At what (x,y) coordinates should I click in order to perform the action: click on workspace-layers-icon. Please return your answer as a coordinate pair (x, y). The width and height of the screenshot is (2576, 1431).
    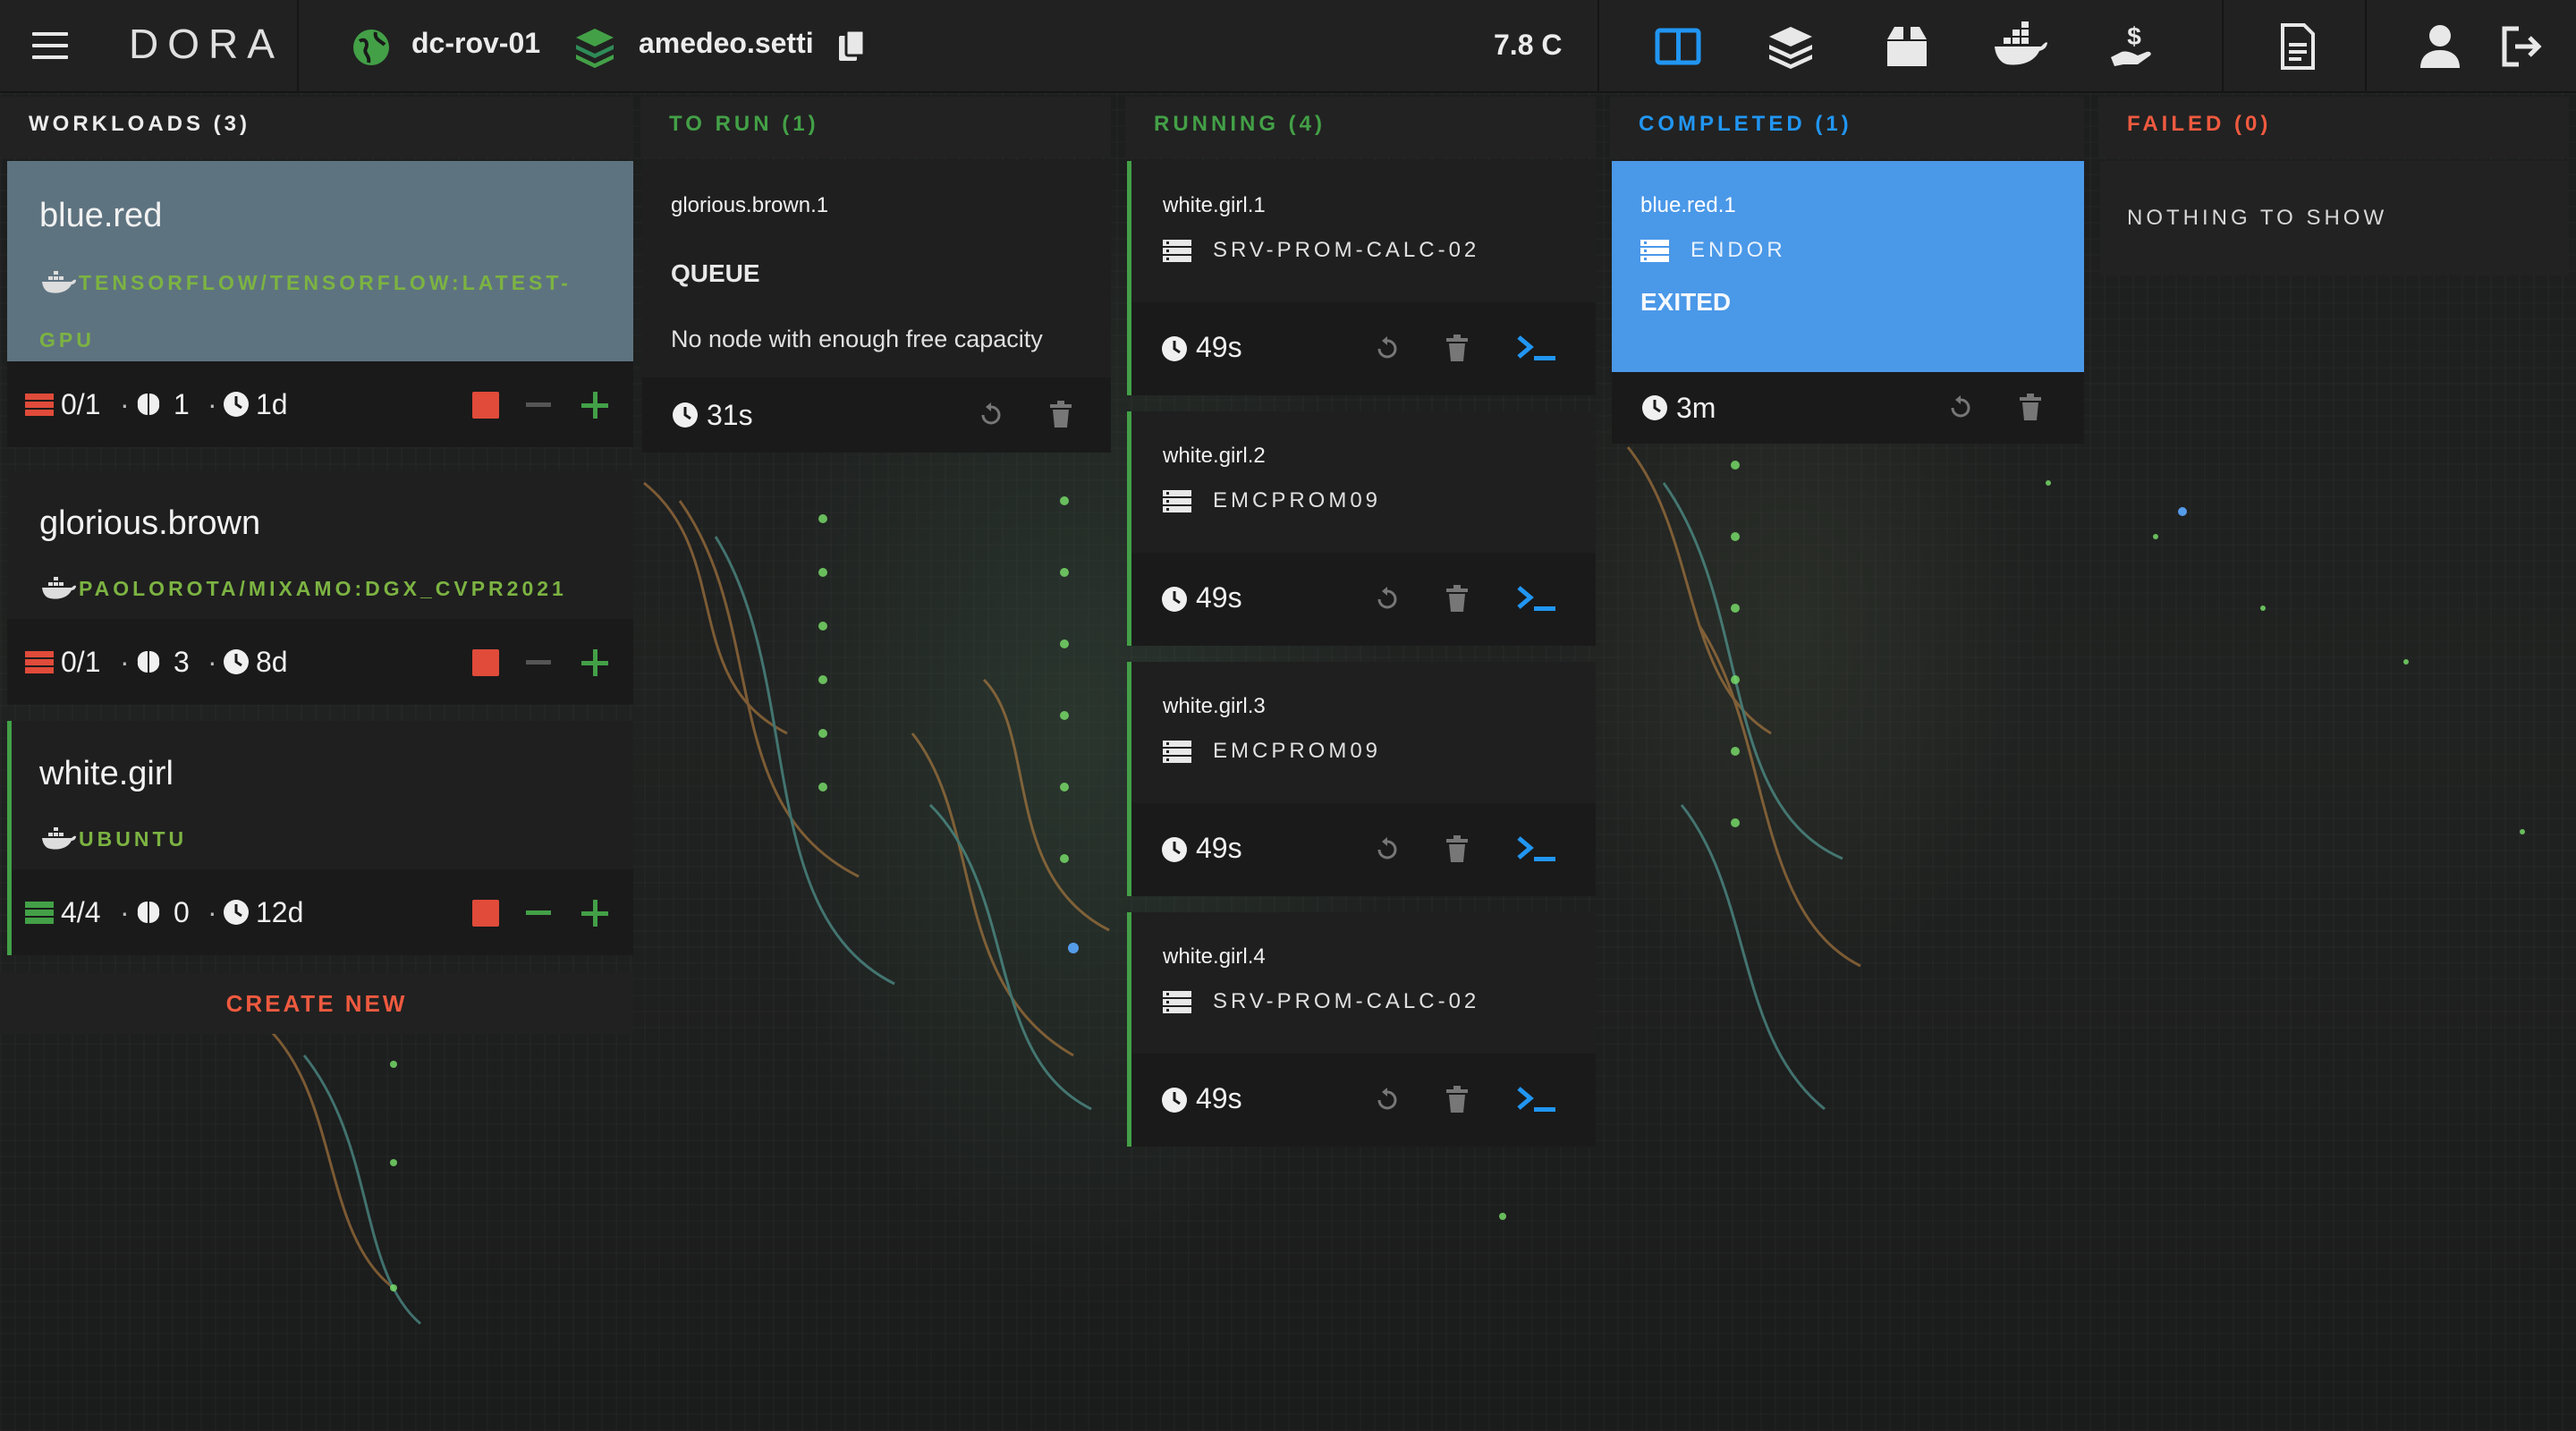
    Looking at the image, I should click on (595, 48).